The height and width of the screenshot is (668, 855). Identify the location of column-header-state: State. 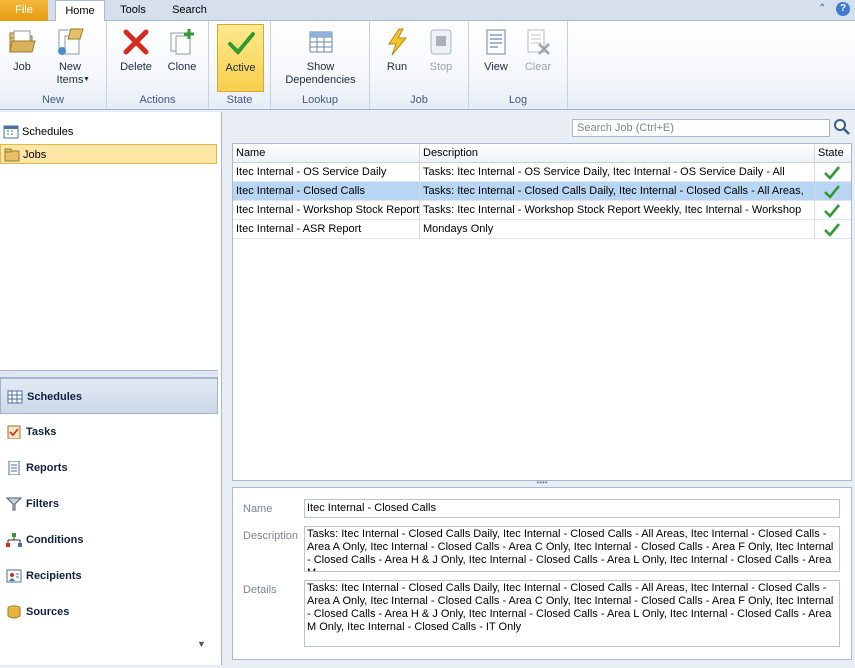
(833, 153).